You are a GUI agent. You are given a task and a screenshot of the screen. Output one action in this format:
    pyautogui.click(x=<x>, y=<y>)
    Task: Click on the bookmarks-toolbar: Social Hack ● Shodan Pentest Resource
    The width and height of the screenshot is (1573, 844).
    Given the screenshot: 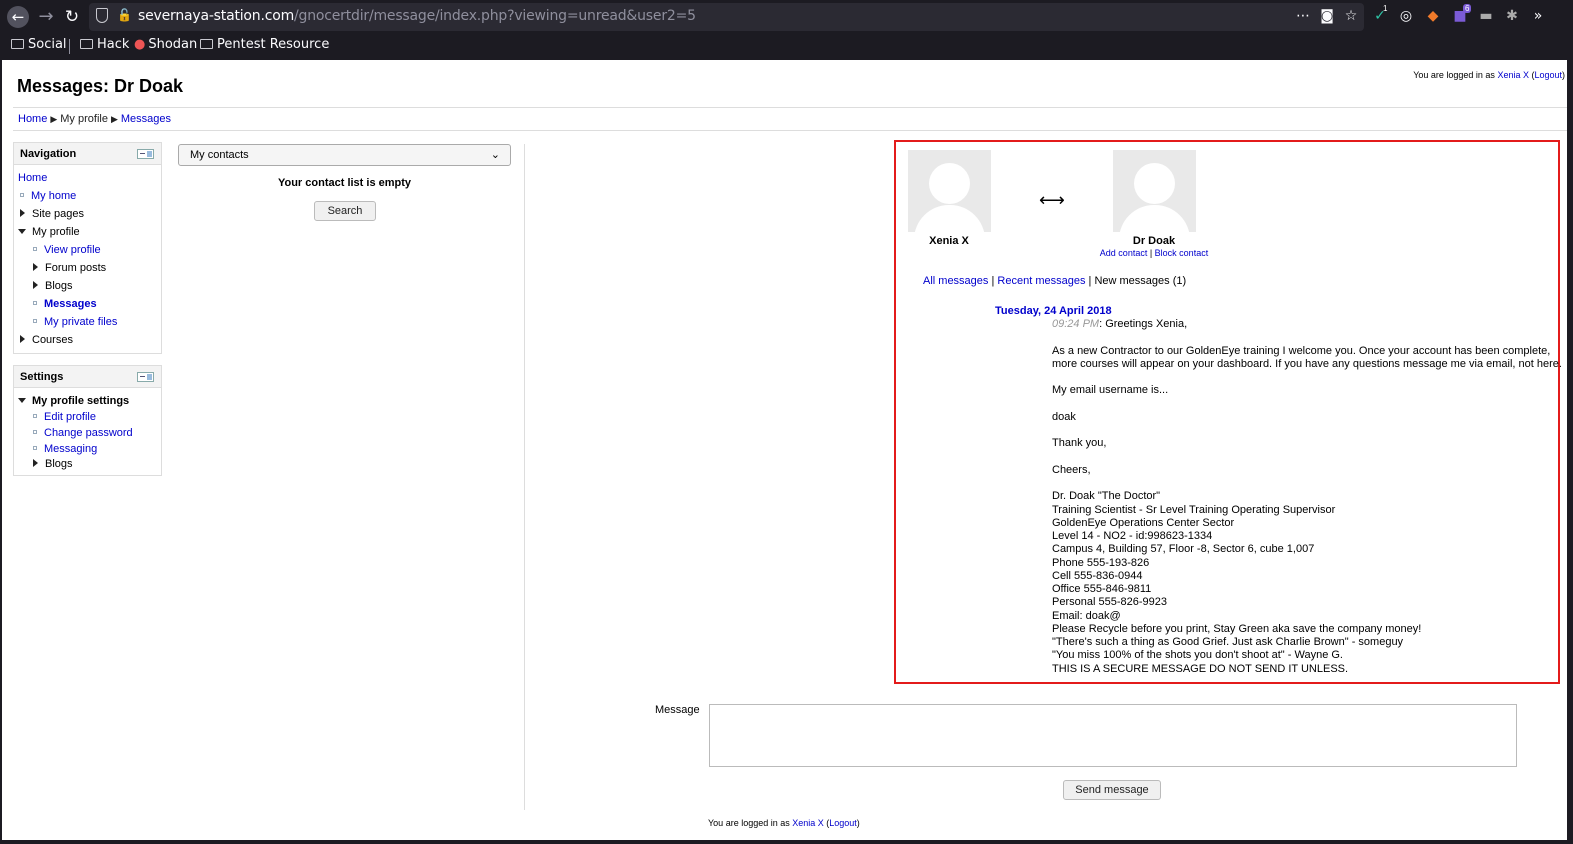 What is the action you would take?
    pyautogui.click(x=786, y=46)
    